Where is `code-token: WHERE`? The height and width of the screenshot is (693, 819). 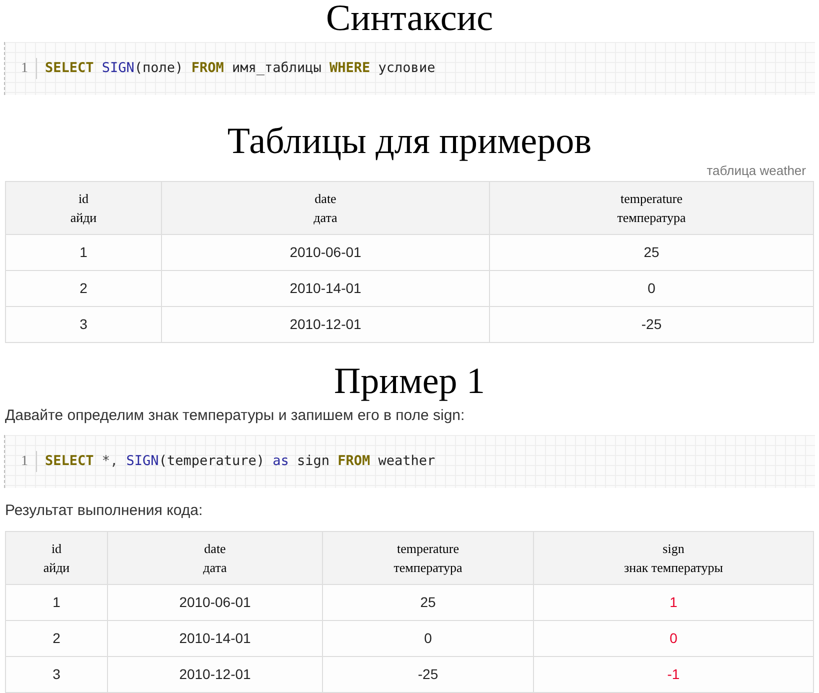 code-token: WHERE is located at coordinates (349, 68).